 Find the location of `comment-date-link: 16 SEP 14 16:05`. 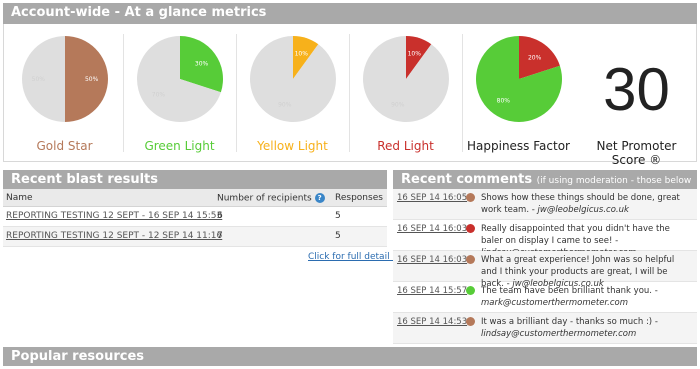

comment-date-link: 16 SEP 14 16:05 is located at coordinates (432, 198).